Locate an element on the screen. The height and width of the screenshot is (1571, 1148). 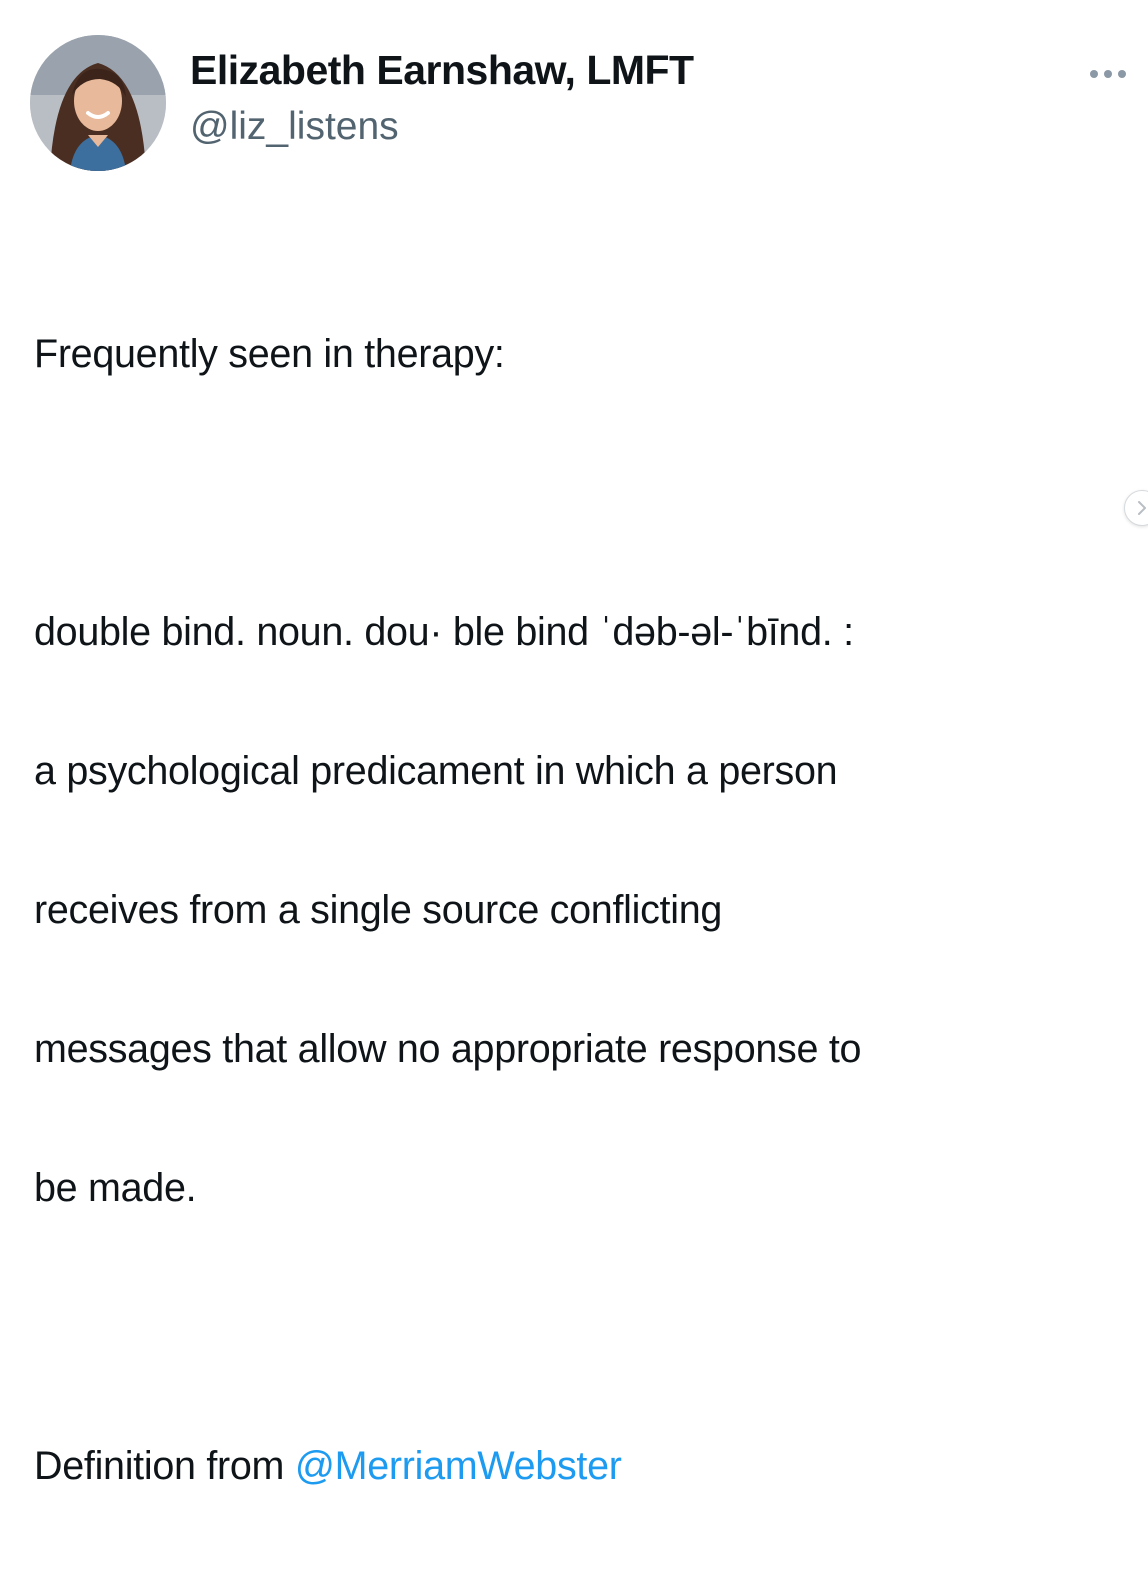
definition-line: be made. is located at coordinates (115, 1187).